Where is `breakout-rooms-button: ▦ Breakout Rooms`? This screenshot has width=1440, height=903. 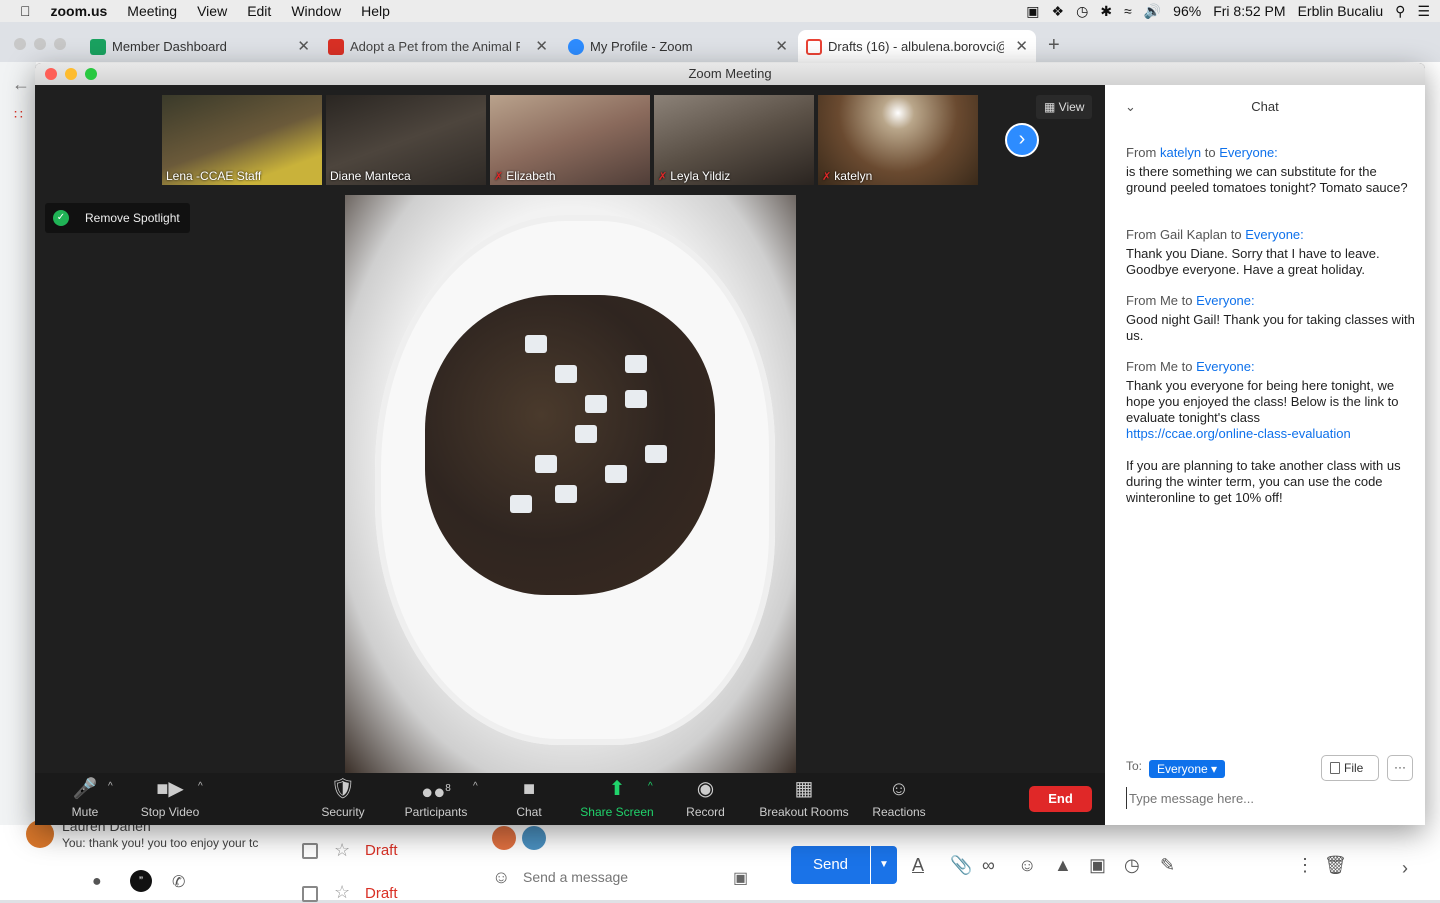 breakout-rooms-button: ▦ Breakout Rooms is located at coordinates (804, 798).